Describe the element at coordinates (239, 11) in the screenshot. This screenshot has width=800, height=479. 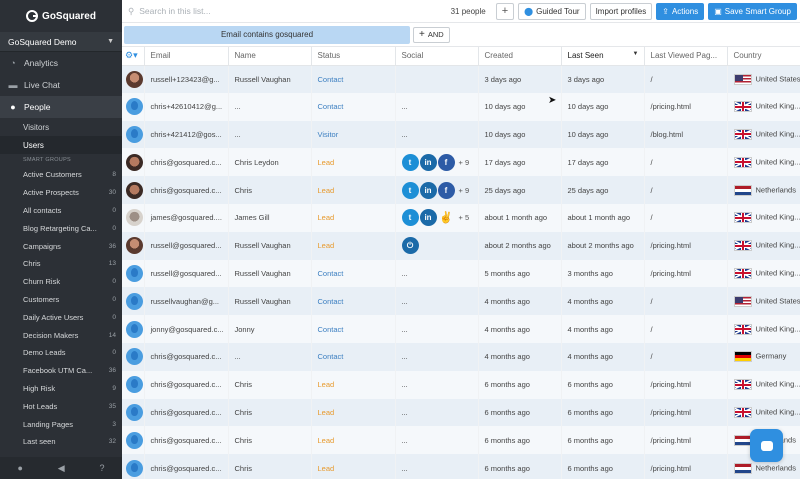
I see `search-input` at that location.